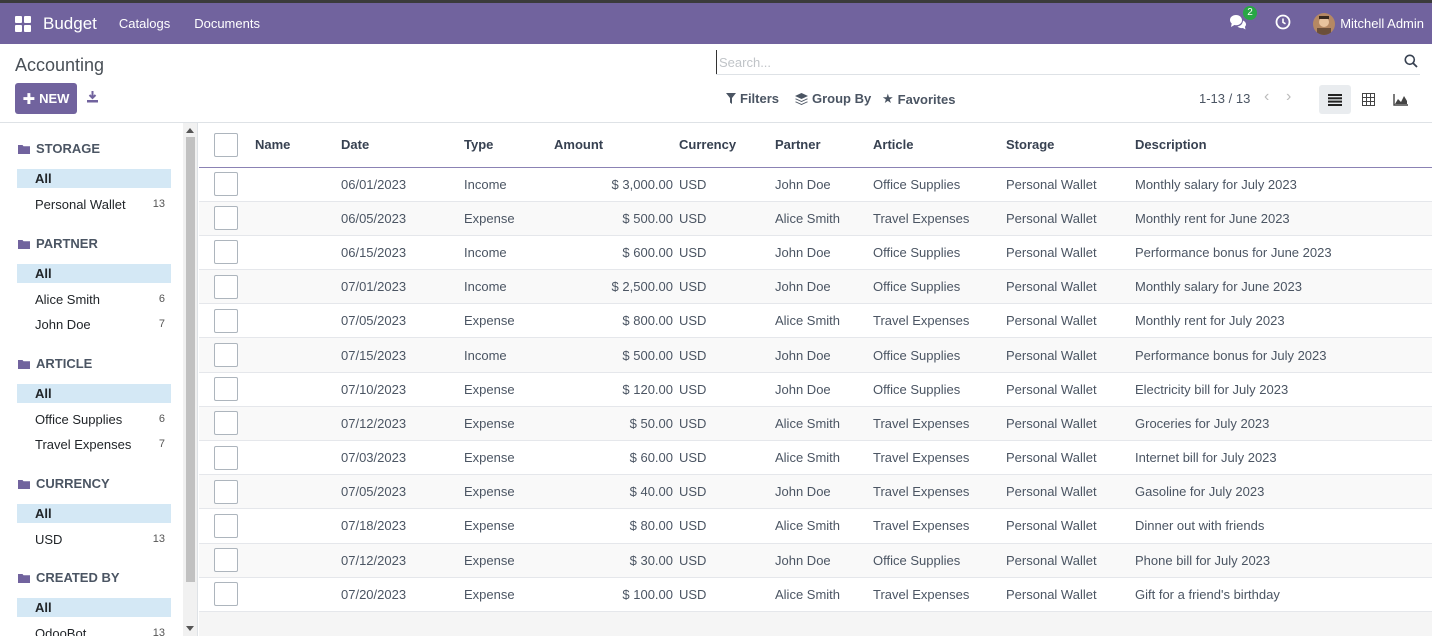 This screenshot has width=1432, height=636. What do you see at coordinates (24, 244) in the screenshot?
I see `folder-icon` at bounding box center [24, 244].